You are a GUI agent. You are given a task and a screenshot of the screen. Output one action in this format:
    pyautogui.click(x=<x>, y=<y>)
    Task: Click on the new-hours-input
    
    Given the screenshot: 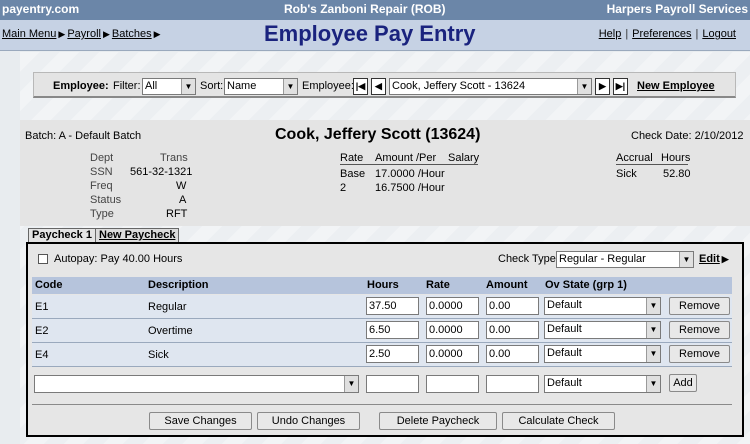 What is the action you would take?
    pyautogui.click(x=392, y=384)
    